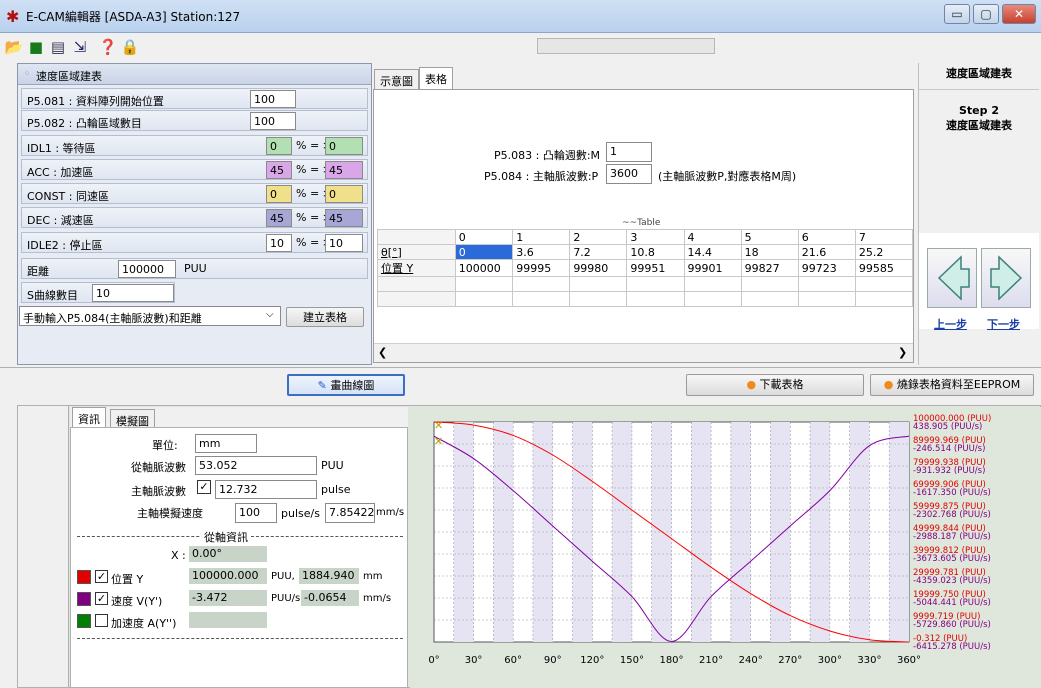 This screenshot has width=1041, height=688. Describe the element at coordinates (194, 74) in the screenshot. I see `speed-zone-header: ◦ 速度區域建表` at that location.